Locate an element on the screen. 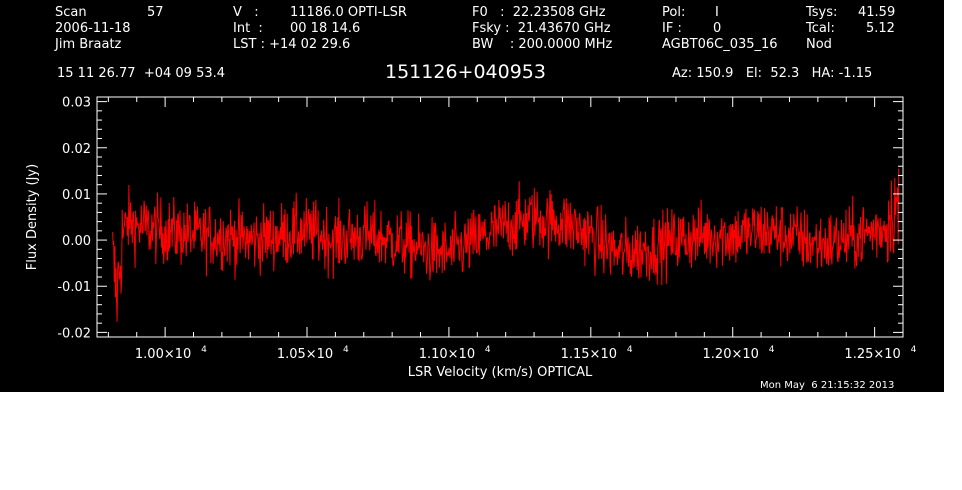 This screenshot has height=490, width=962. x-tick-label: 1.05×10 is located at coordinates (305, 354).